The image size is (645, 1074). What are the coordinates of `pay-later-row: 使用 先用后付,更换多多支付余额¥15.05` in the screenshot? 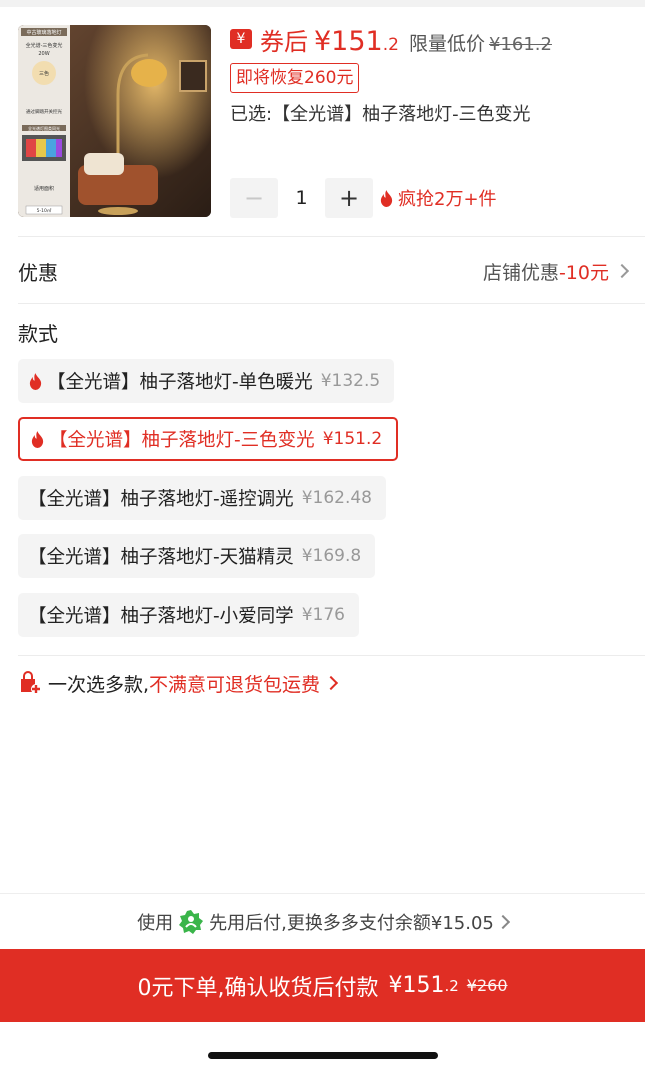 It's located at (322, 921).